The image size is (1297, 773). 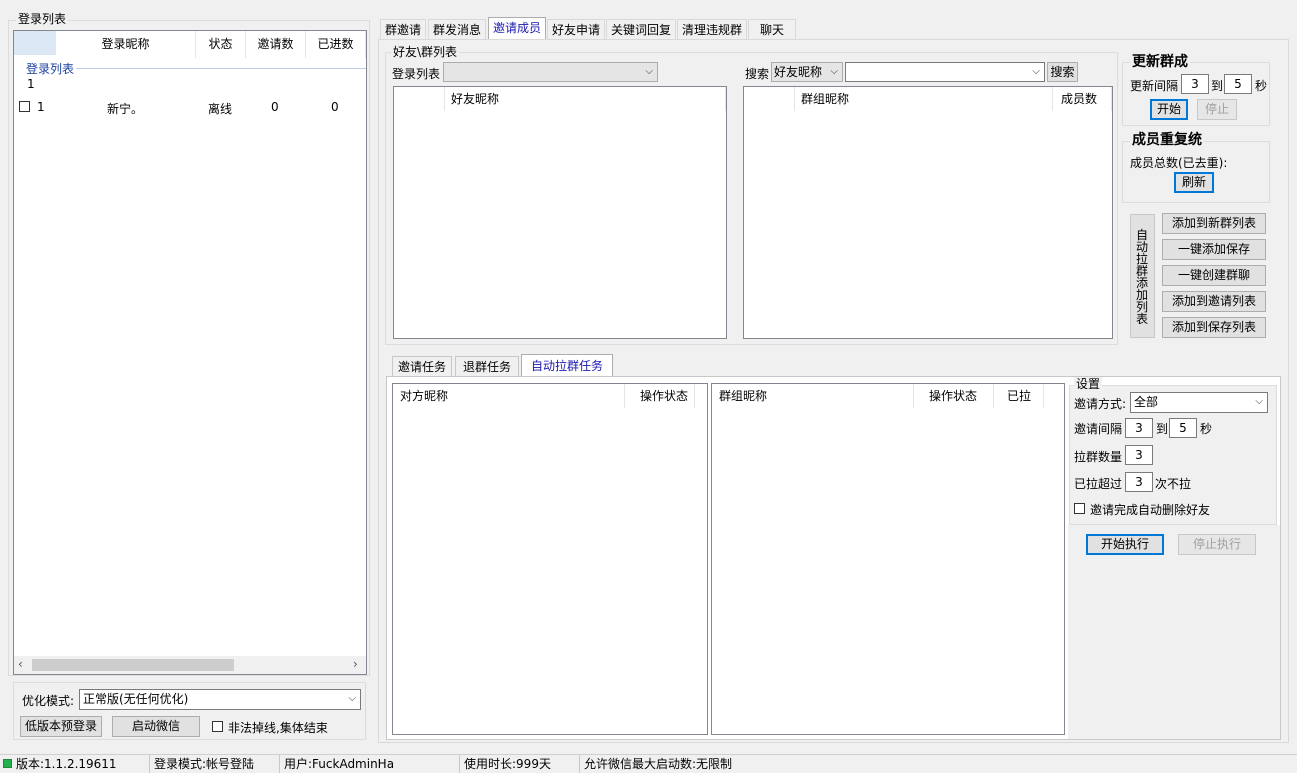 What do you see at coordinates (1199, 402) in the screenshot?
I see `invite-mode-select: 全部 ⌵` at bounding box center [1199, 402].